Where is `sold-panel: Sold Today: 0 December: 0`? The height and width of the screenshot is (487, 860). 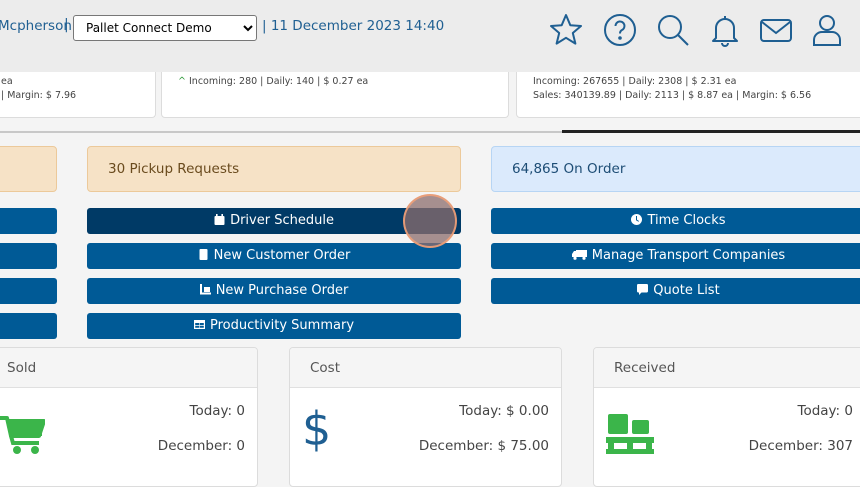
sold-panel: Sold Today: 0 December: 0 is located at coordinates (129, 417).